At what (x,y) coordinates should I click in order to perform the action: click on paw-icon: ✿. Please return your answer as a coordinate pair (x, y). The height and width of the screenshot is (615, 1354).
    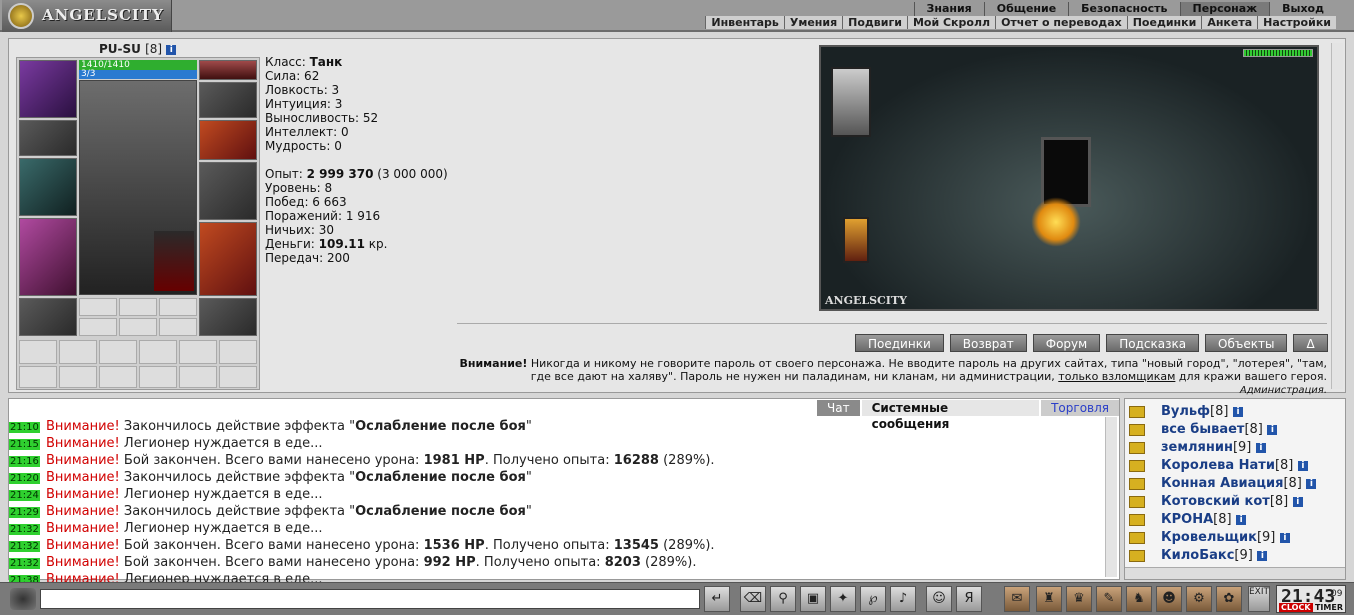
    Looking at the image, I should click on (1229, 599).